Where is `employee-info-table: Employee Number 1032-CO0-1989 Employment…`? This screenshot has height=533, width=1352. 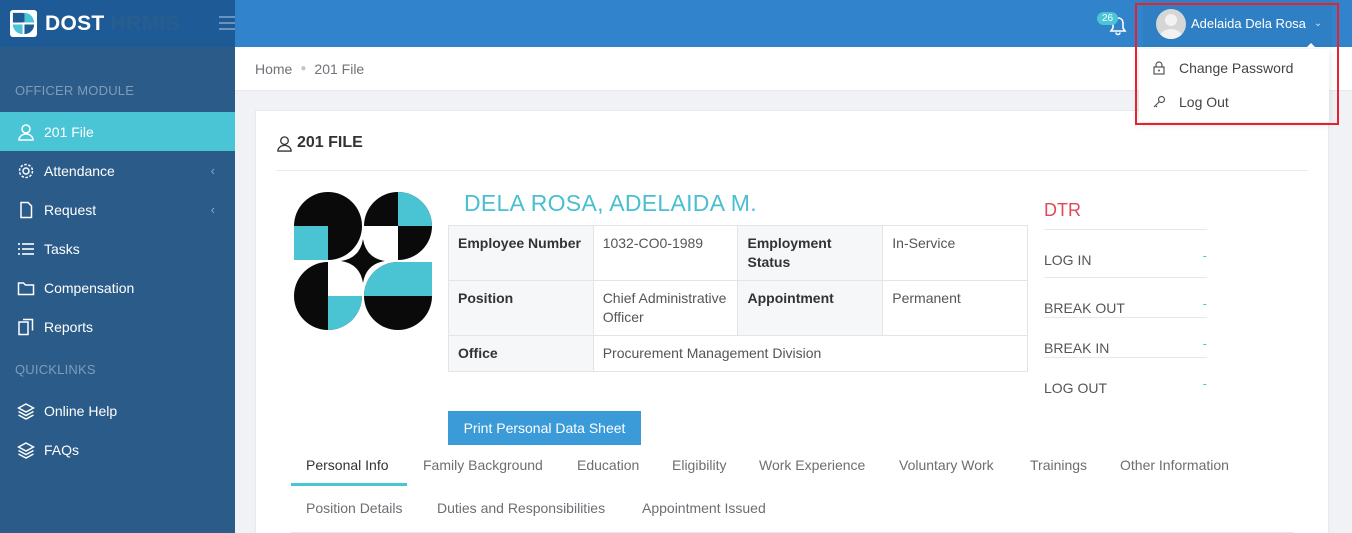 employee-info-table: Employee Number 1032-CO0-1989 Employment… is located at coordinates (738, 298).